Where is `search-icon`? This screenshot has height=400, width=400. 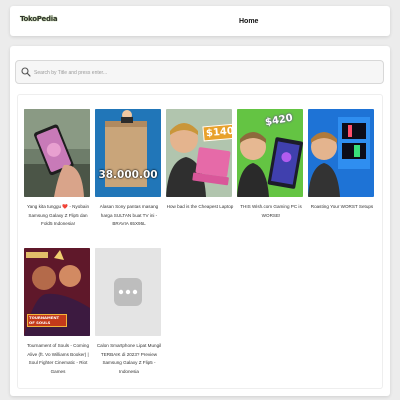
search-icon is located at coordinates (26, 72).